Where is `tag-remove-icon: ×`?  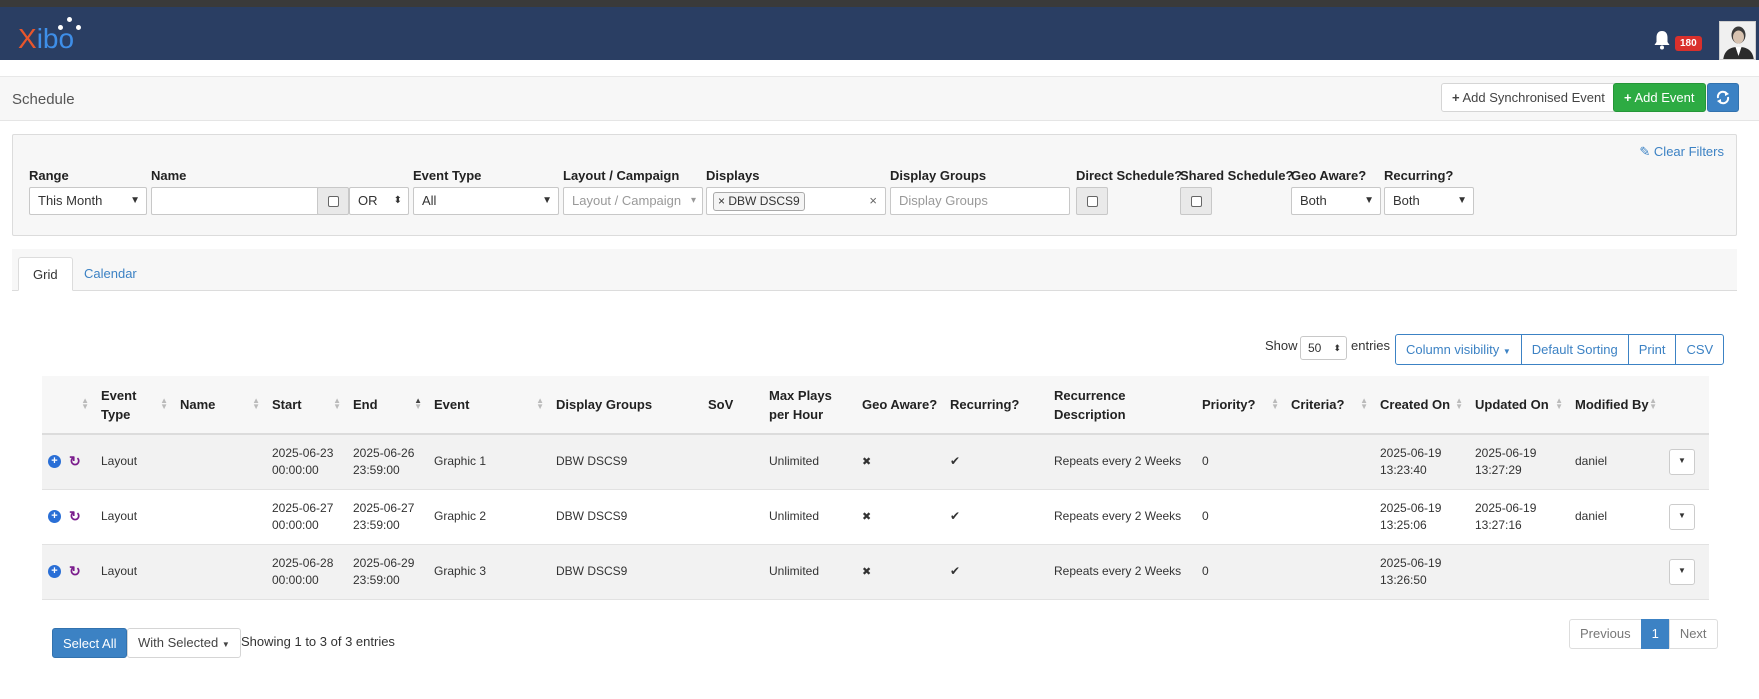 tag-remove-icon: × is located at coordinates (721, 201).